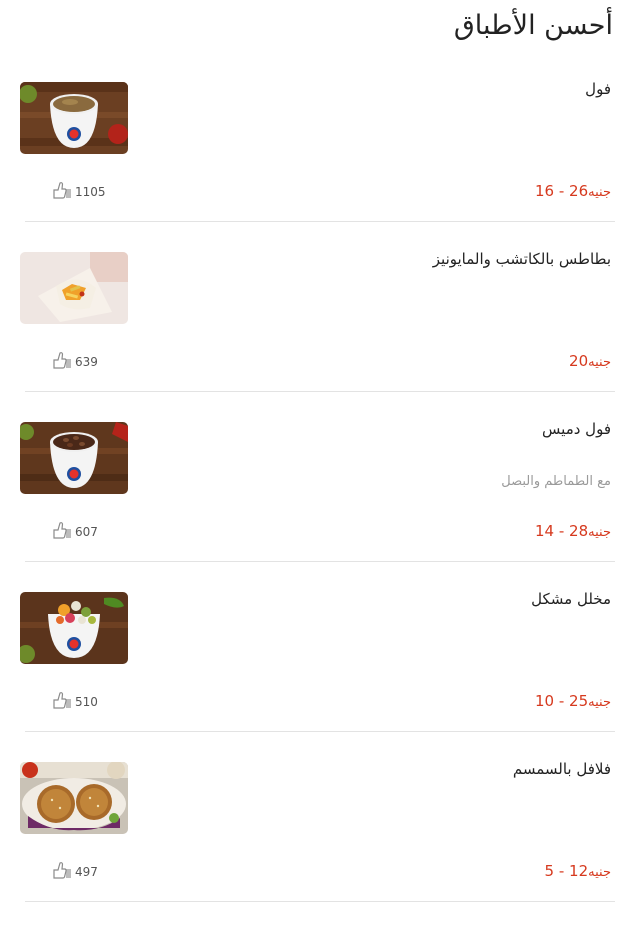 This screenshot has width=637, height=930. I want to click on likes-counter: 607, so click(75, 531).